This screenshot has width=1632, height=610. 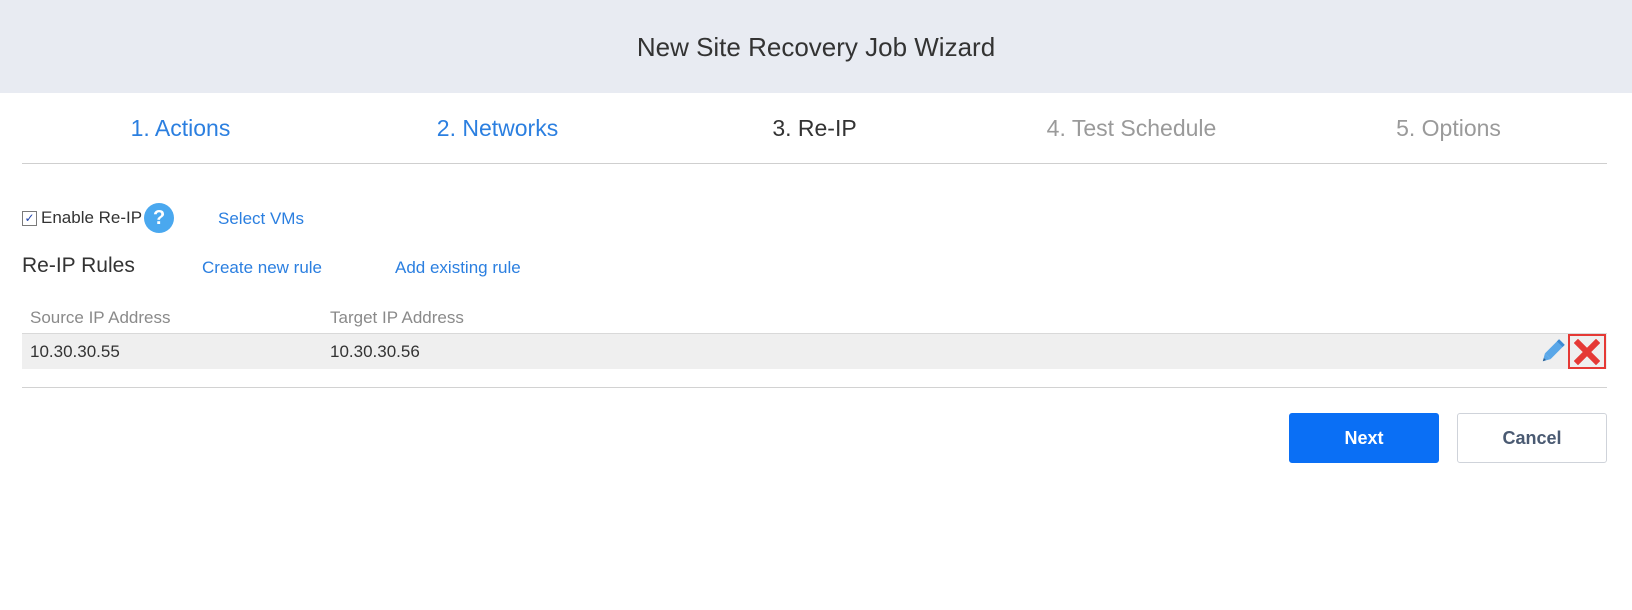 What do you see at coordinates (1587, 351) in the screenshot?
I see `close-x-icon` at bounding box center [1587, 351].